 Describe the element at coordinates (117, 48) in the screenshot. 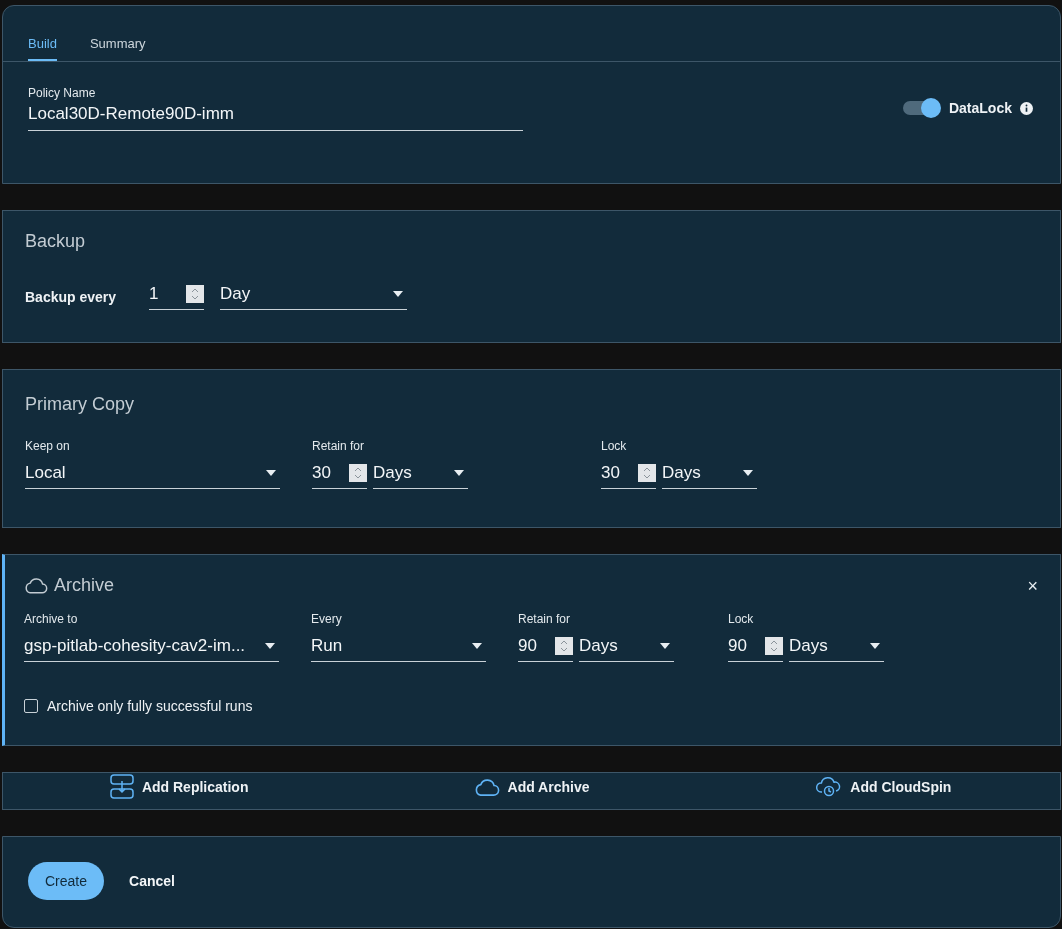

I see `tab: Summary` at that location.